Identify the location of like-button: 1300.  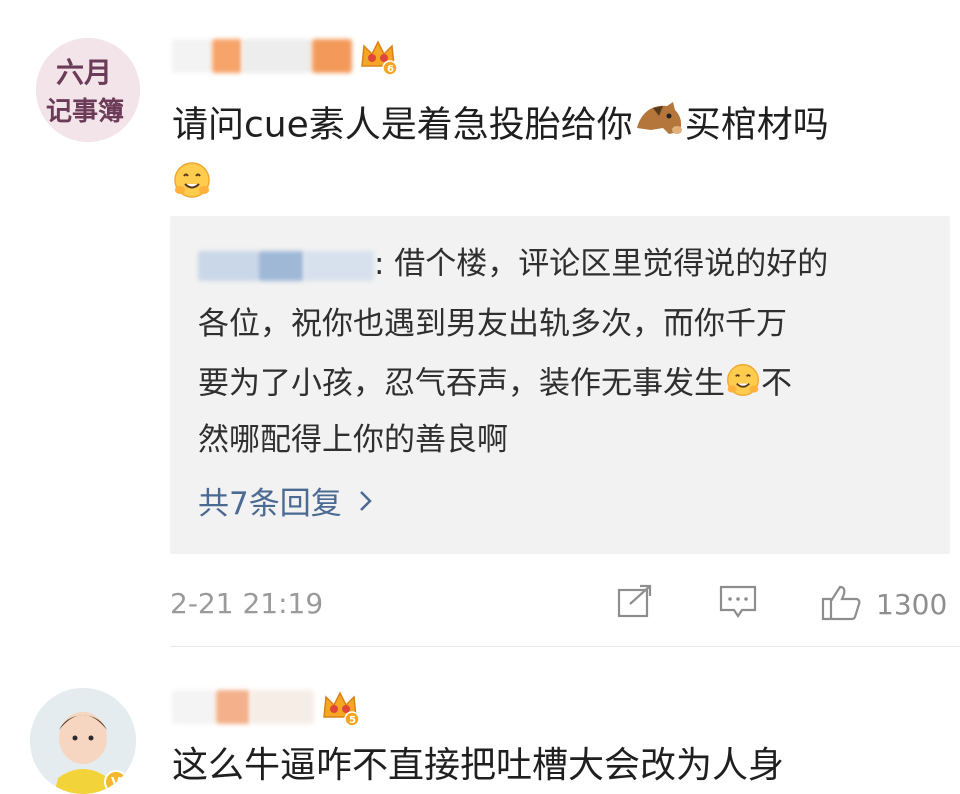
(883, 604).